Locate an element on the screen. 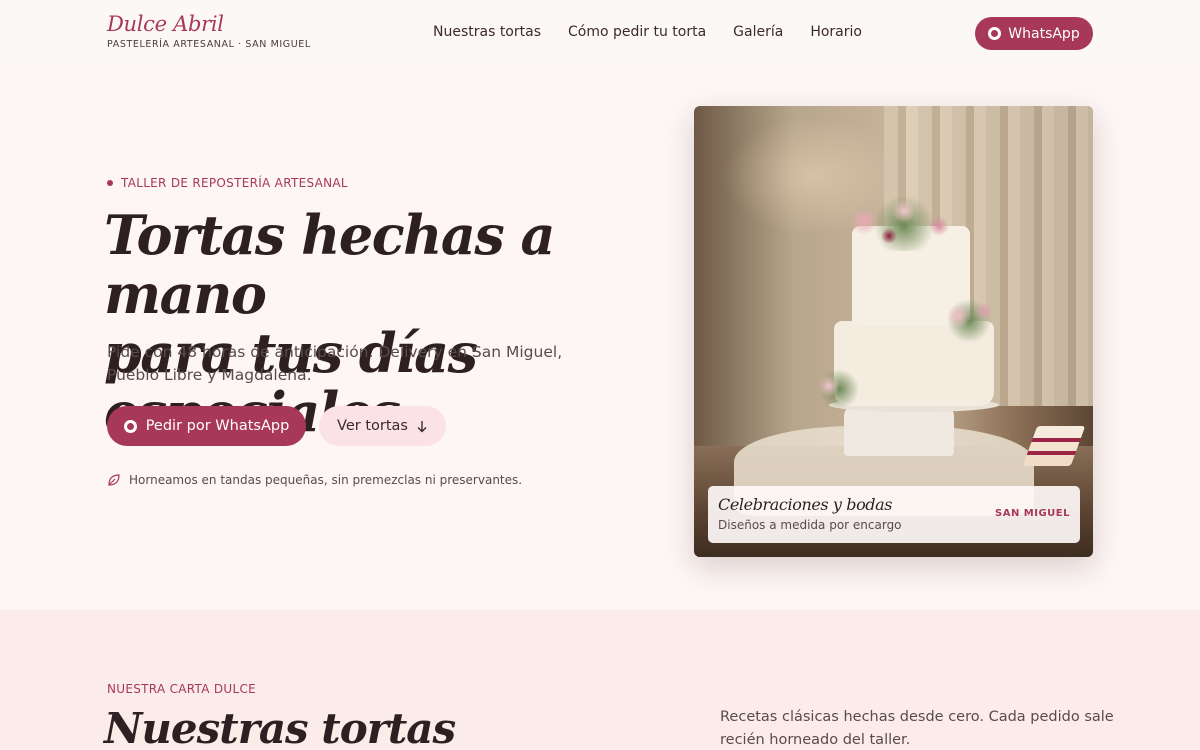 This screenshot has width=1200, height=750. cakes-section-title: Nuestras tortas is located at coordinates (280, 727).